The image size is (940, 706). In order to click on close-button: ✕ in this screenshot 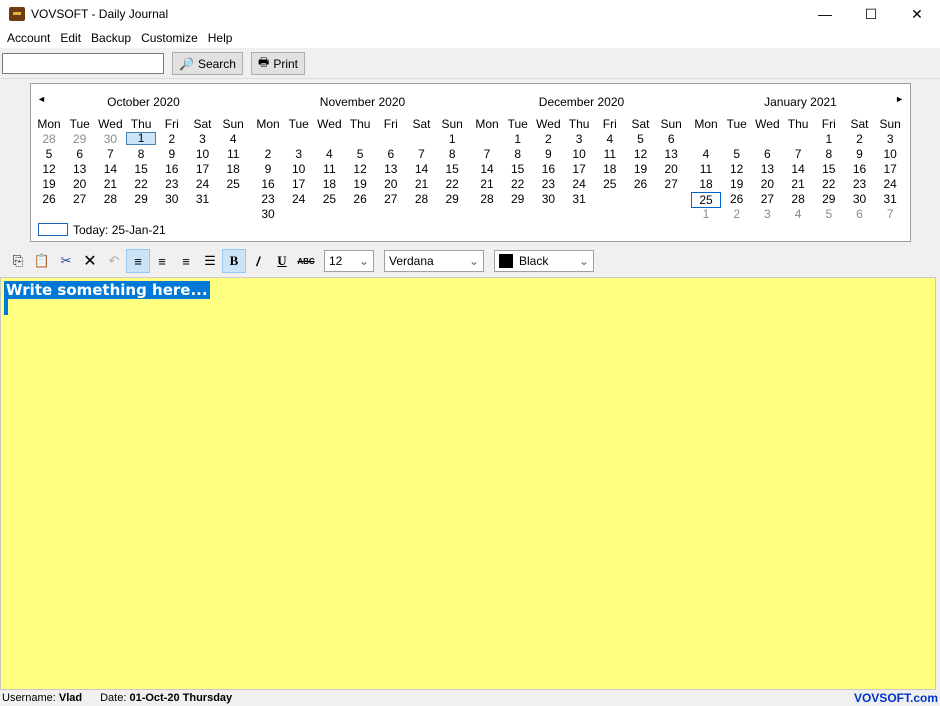, I will do `click(917, 14)`.